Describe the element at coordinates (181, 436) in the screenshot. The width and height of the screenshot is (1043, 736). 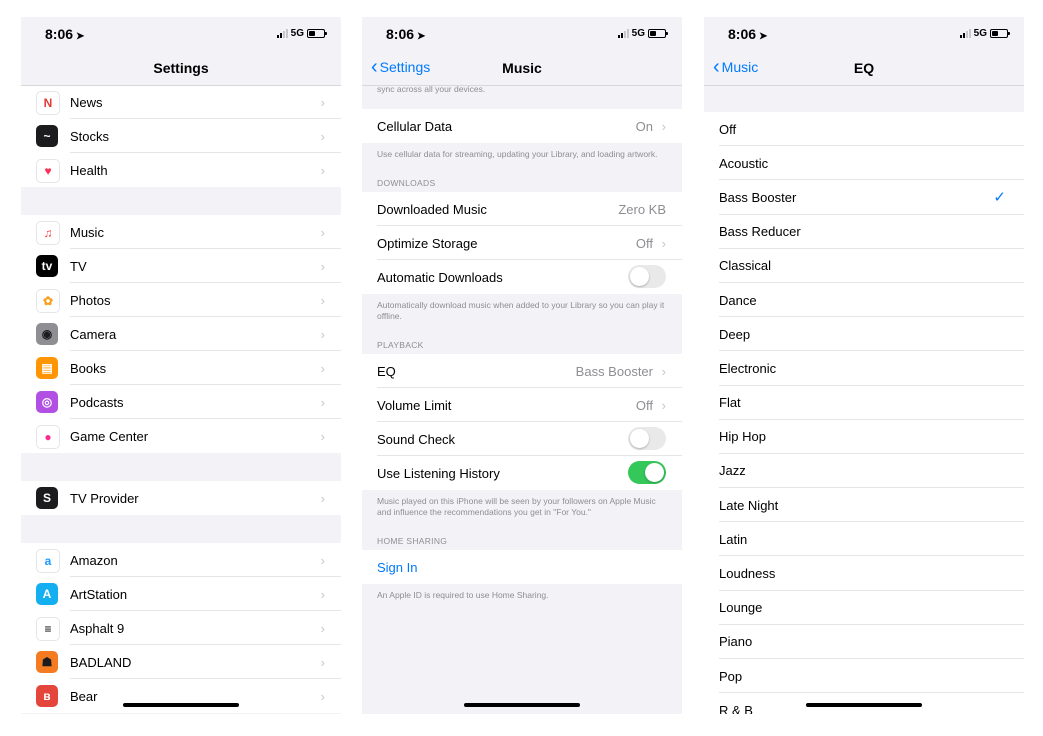
I see `settings-item-game-center: ● Game Center ›` at that location.